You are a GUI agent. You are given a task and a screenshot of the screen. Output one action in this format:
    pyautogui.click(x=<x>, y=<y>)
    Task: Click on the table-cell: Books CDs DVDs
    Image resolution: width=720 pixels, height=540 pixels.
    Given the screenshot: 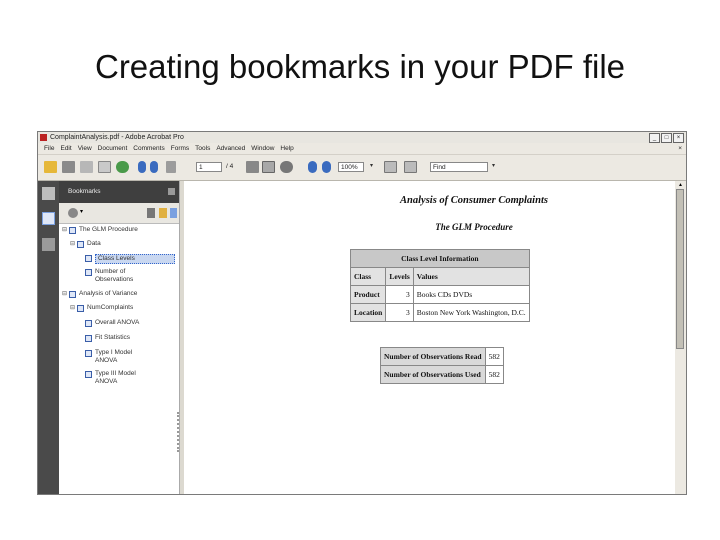 What is the action you would take?
    pyautogui.click(x=471, y=294)
    